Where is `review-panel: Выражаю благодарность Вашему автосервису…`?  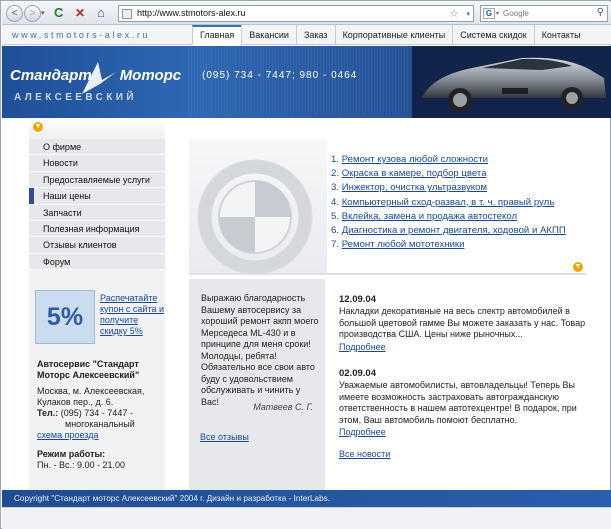 review-panel: Выражаю благодарность Вашему автосервису… is located at coordinates (257, 384).